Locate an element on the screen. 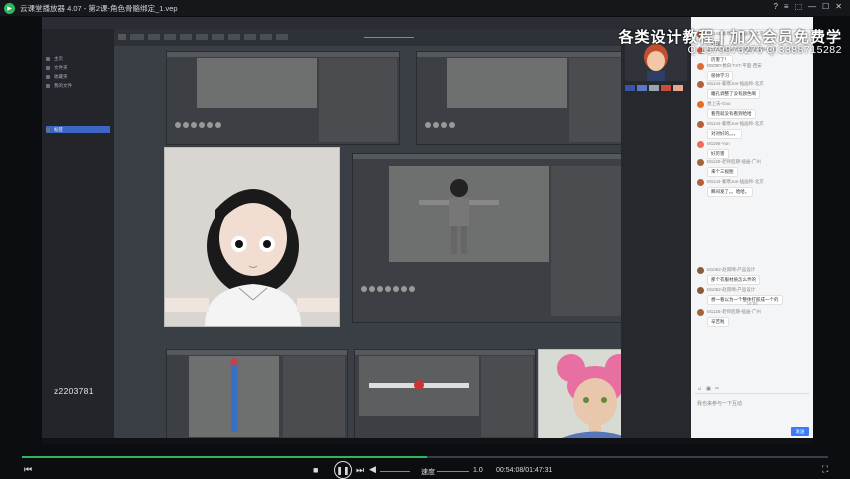 The width and height of the screenshot is (850, 479). chat-message: 想上去-Gou 看完就没有看到哈哈 is located at coordinates (753, 110).